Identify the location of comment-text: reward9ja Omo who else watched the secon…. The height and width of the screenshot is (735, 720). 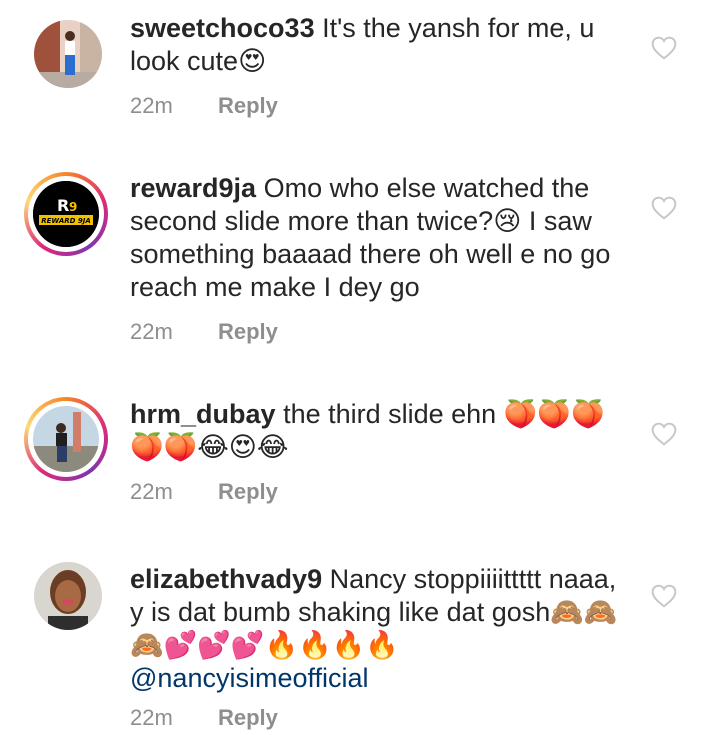
(380, 238).